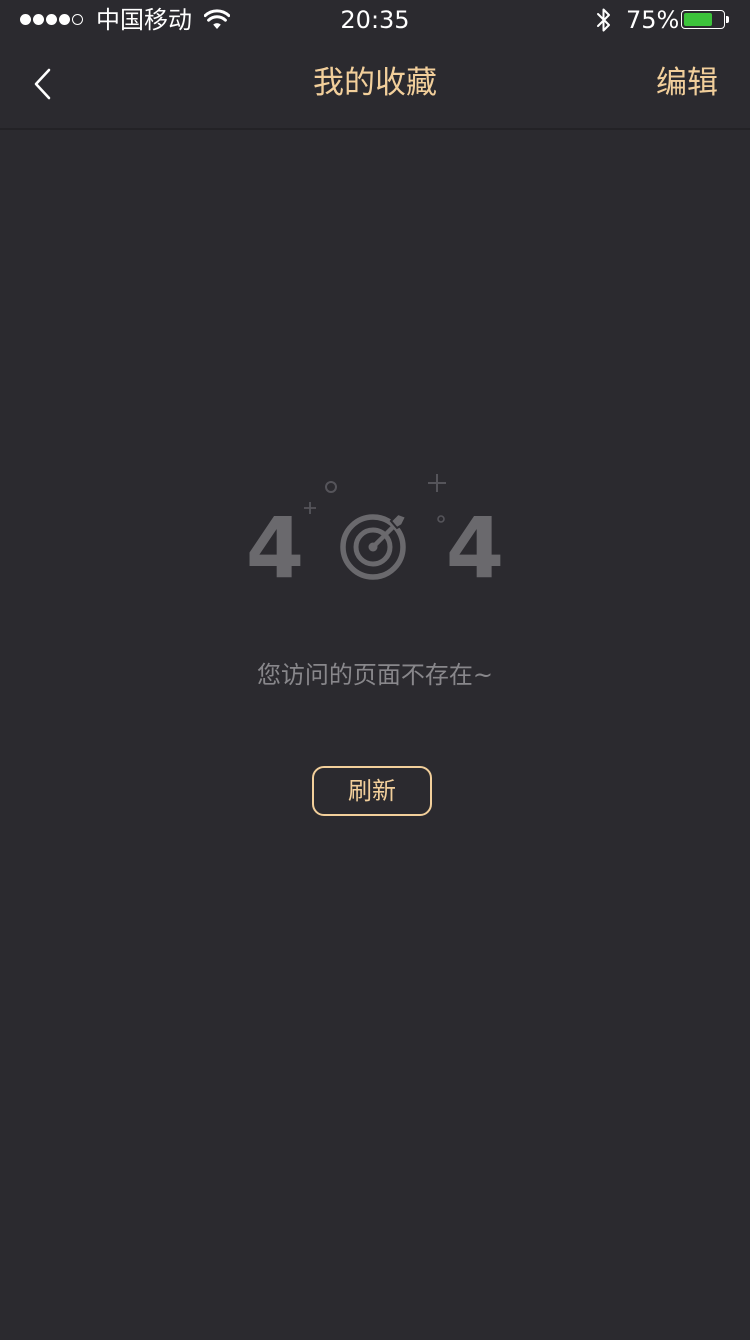  Describe the element at coordinates (374, 546) in the screenshot. I see `target-arrow-icon` at that location.